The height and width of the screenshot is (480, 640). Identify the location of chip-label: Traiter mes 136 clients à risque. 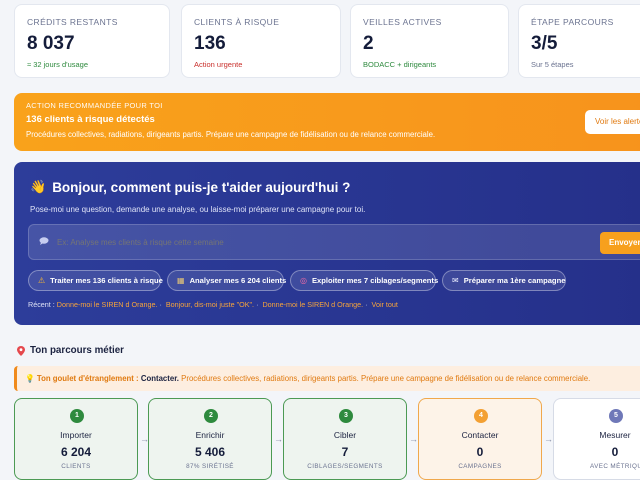
(106, 280).